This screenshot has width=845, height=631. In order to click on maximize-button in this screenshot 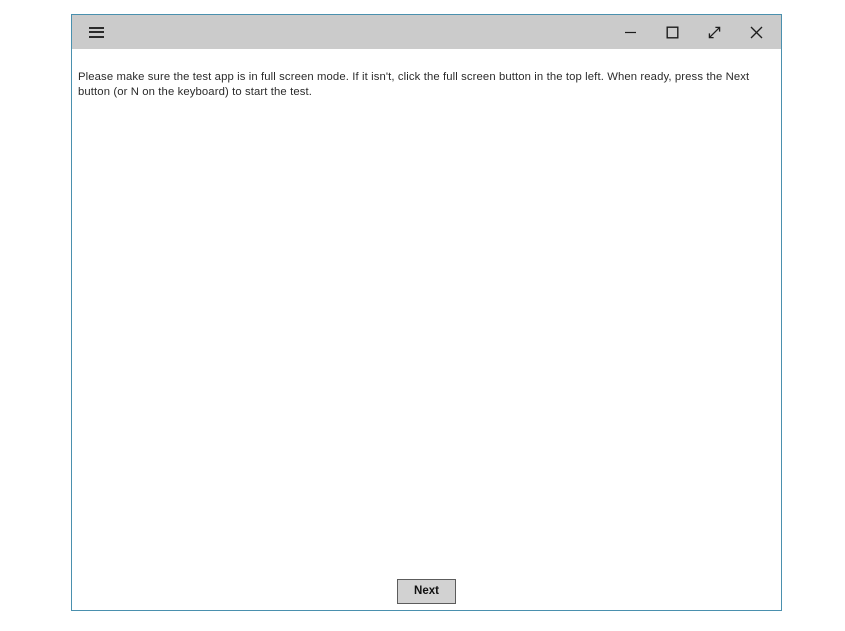, I will do `click(672, 32)`.